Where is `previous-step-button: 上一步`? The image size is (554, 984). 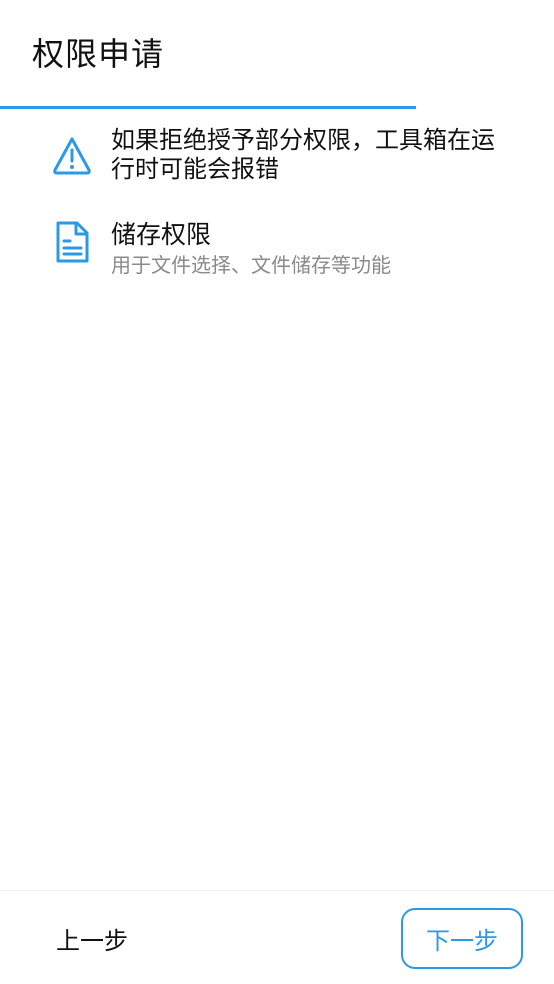 previous-step-button: 上一步 is located at coordinates (92, 938).